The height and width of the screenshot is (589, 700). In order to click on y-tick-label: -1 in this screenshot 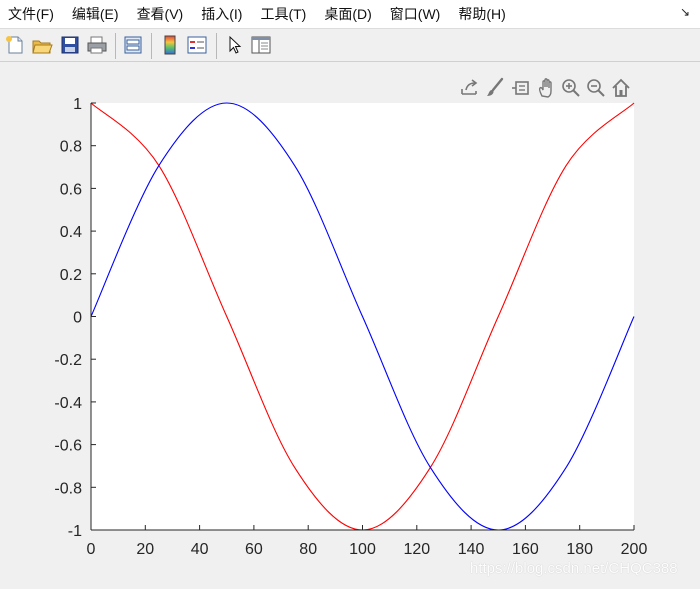, I will do `click(75, 531)`.